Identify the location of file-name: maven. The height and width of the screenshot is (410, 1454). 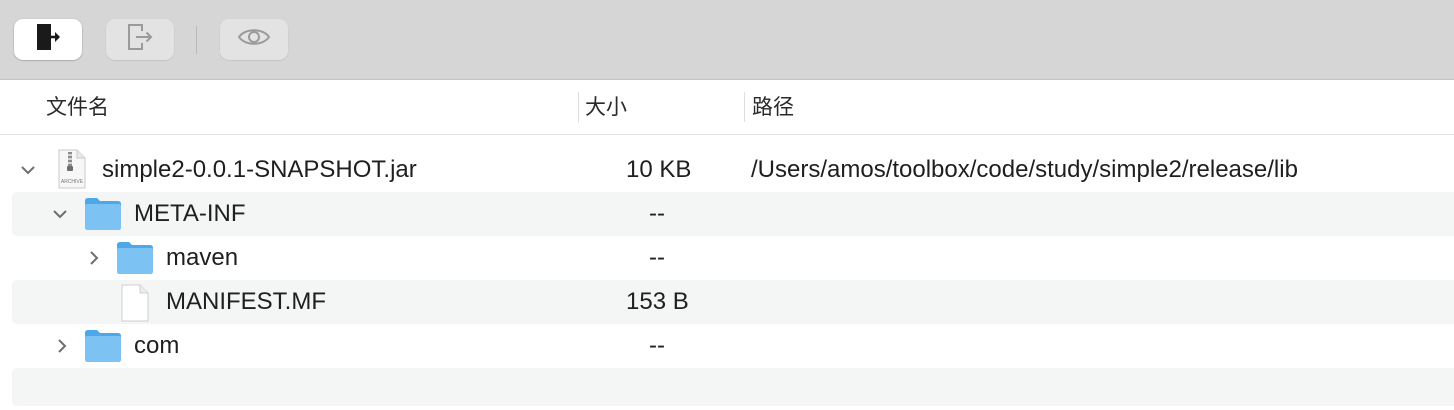
(202, 257).